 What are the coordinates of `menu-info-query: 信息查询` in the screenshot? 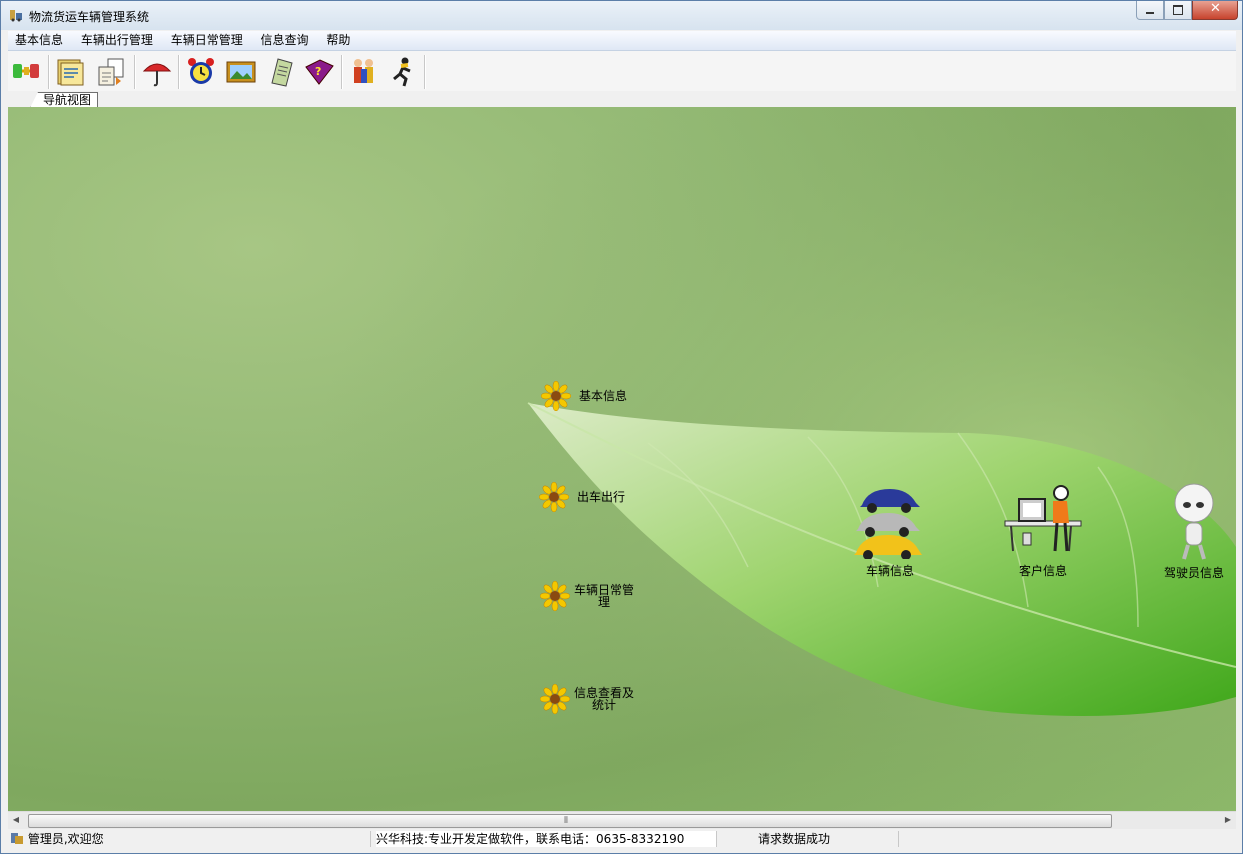 It's located at (285, 40).